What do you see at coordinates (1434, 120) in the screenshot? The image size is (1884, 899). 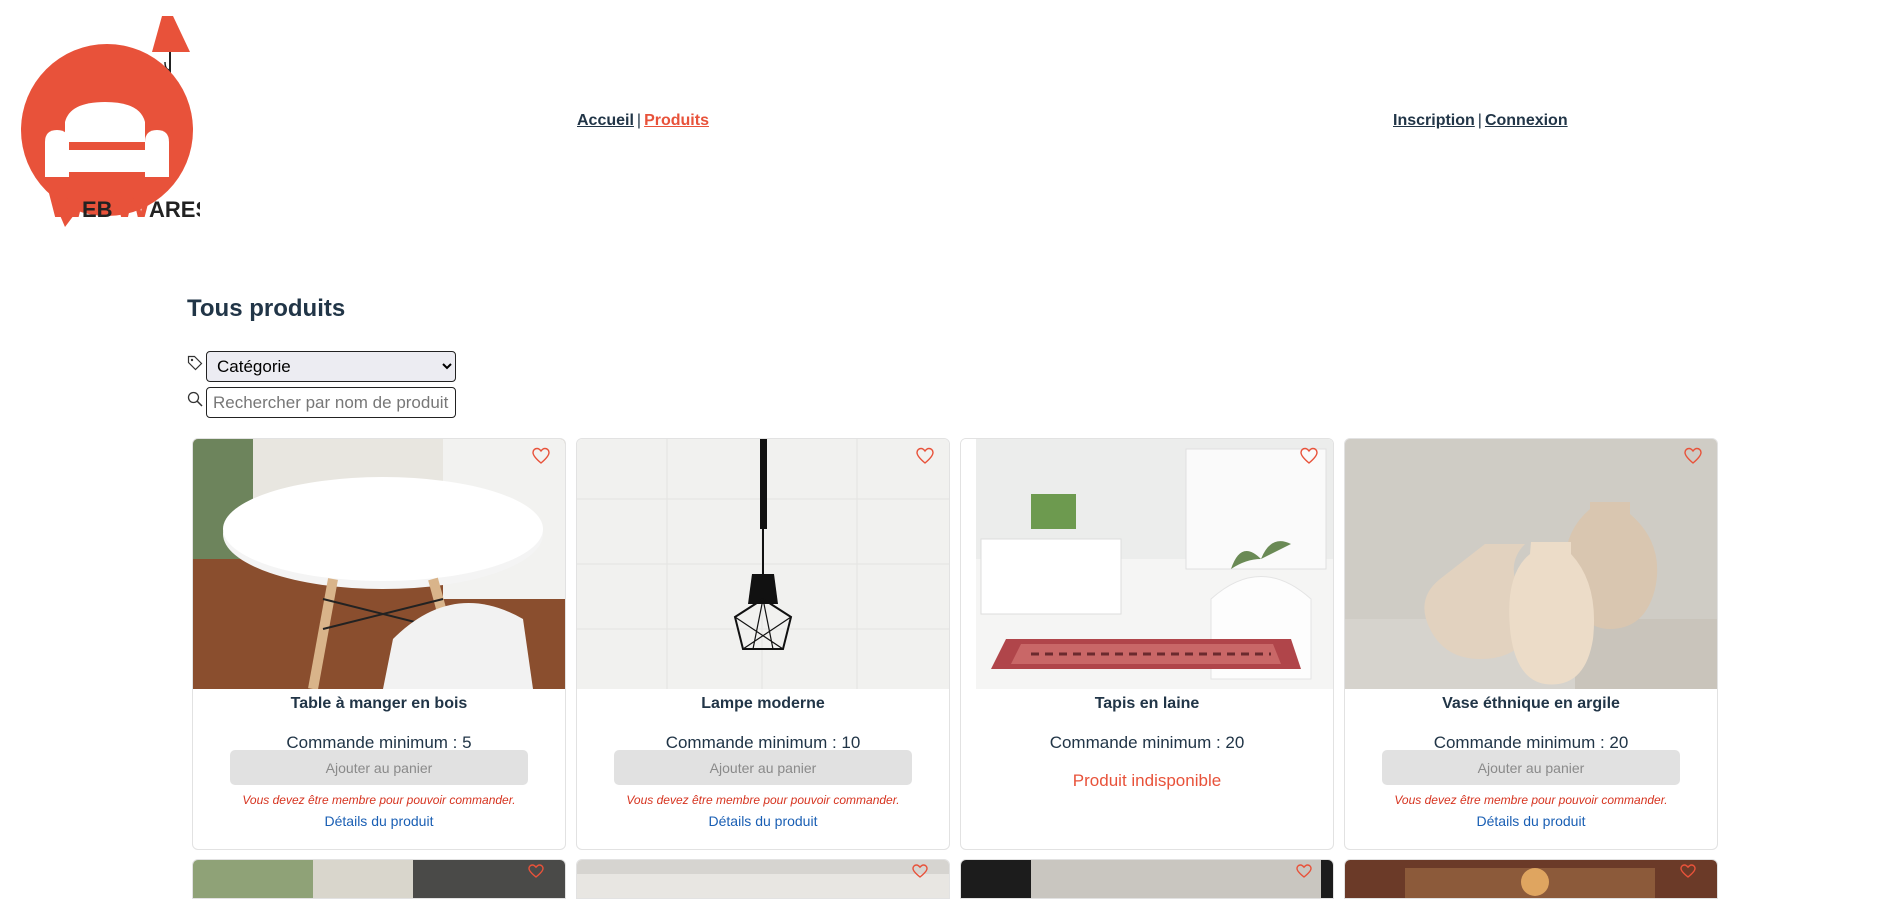 I see `nav-inscription-link: Inscription` at bounding box center [1434, 120].